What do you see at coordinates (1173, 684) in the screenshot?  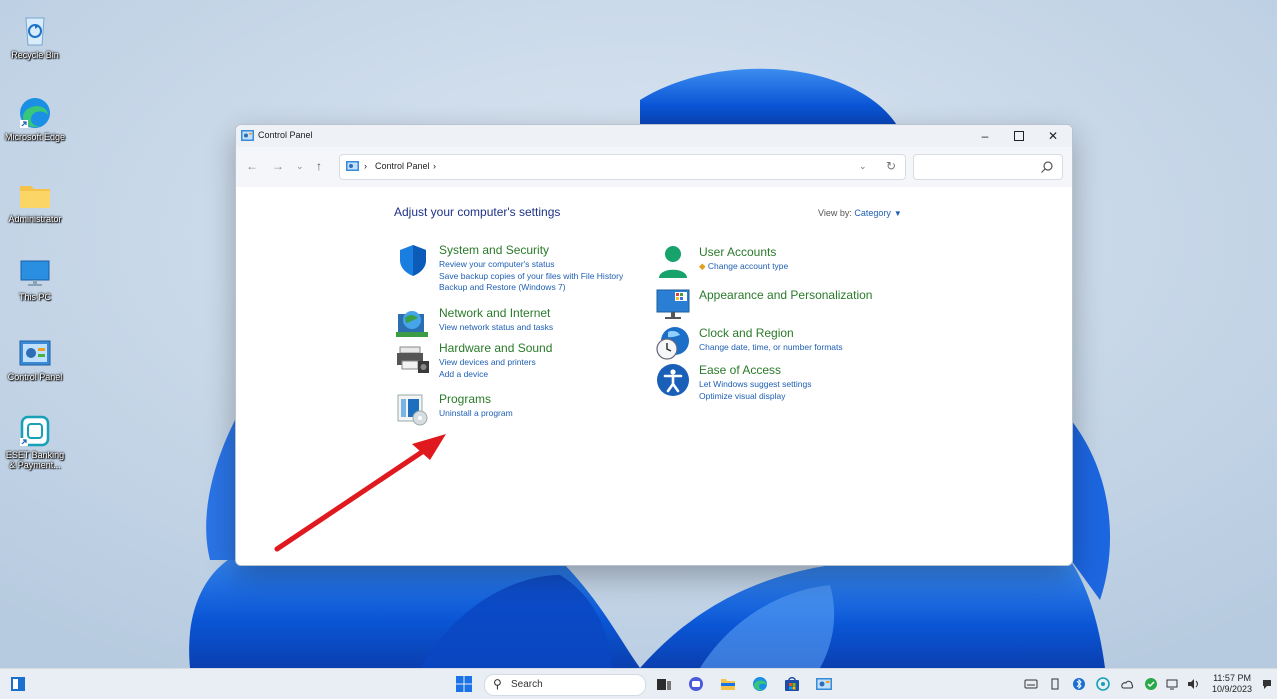 I see `network-icon` at bounding box center [1173, 684].